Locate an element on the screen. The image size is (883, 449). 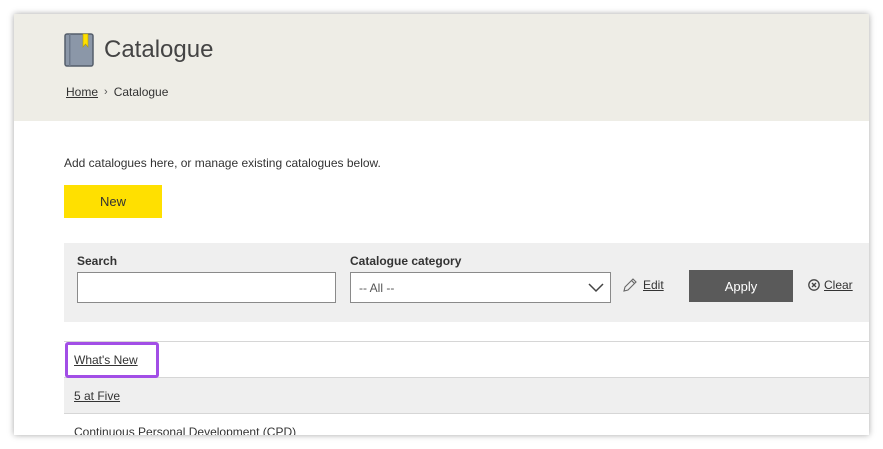
book-icon is located at coordinates (79, 50).